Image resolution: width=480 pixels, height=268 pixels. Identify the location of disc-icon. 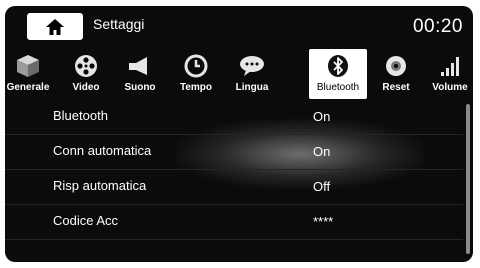
(396, 66).